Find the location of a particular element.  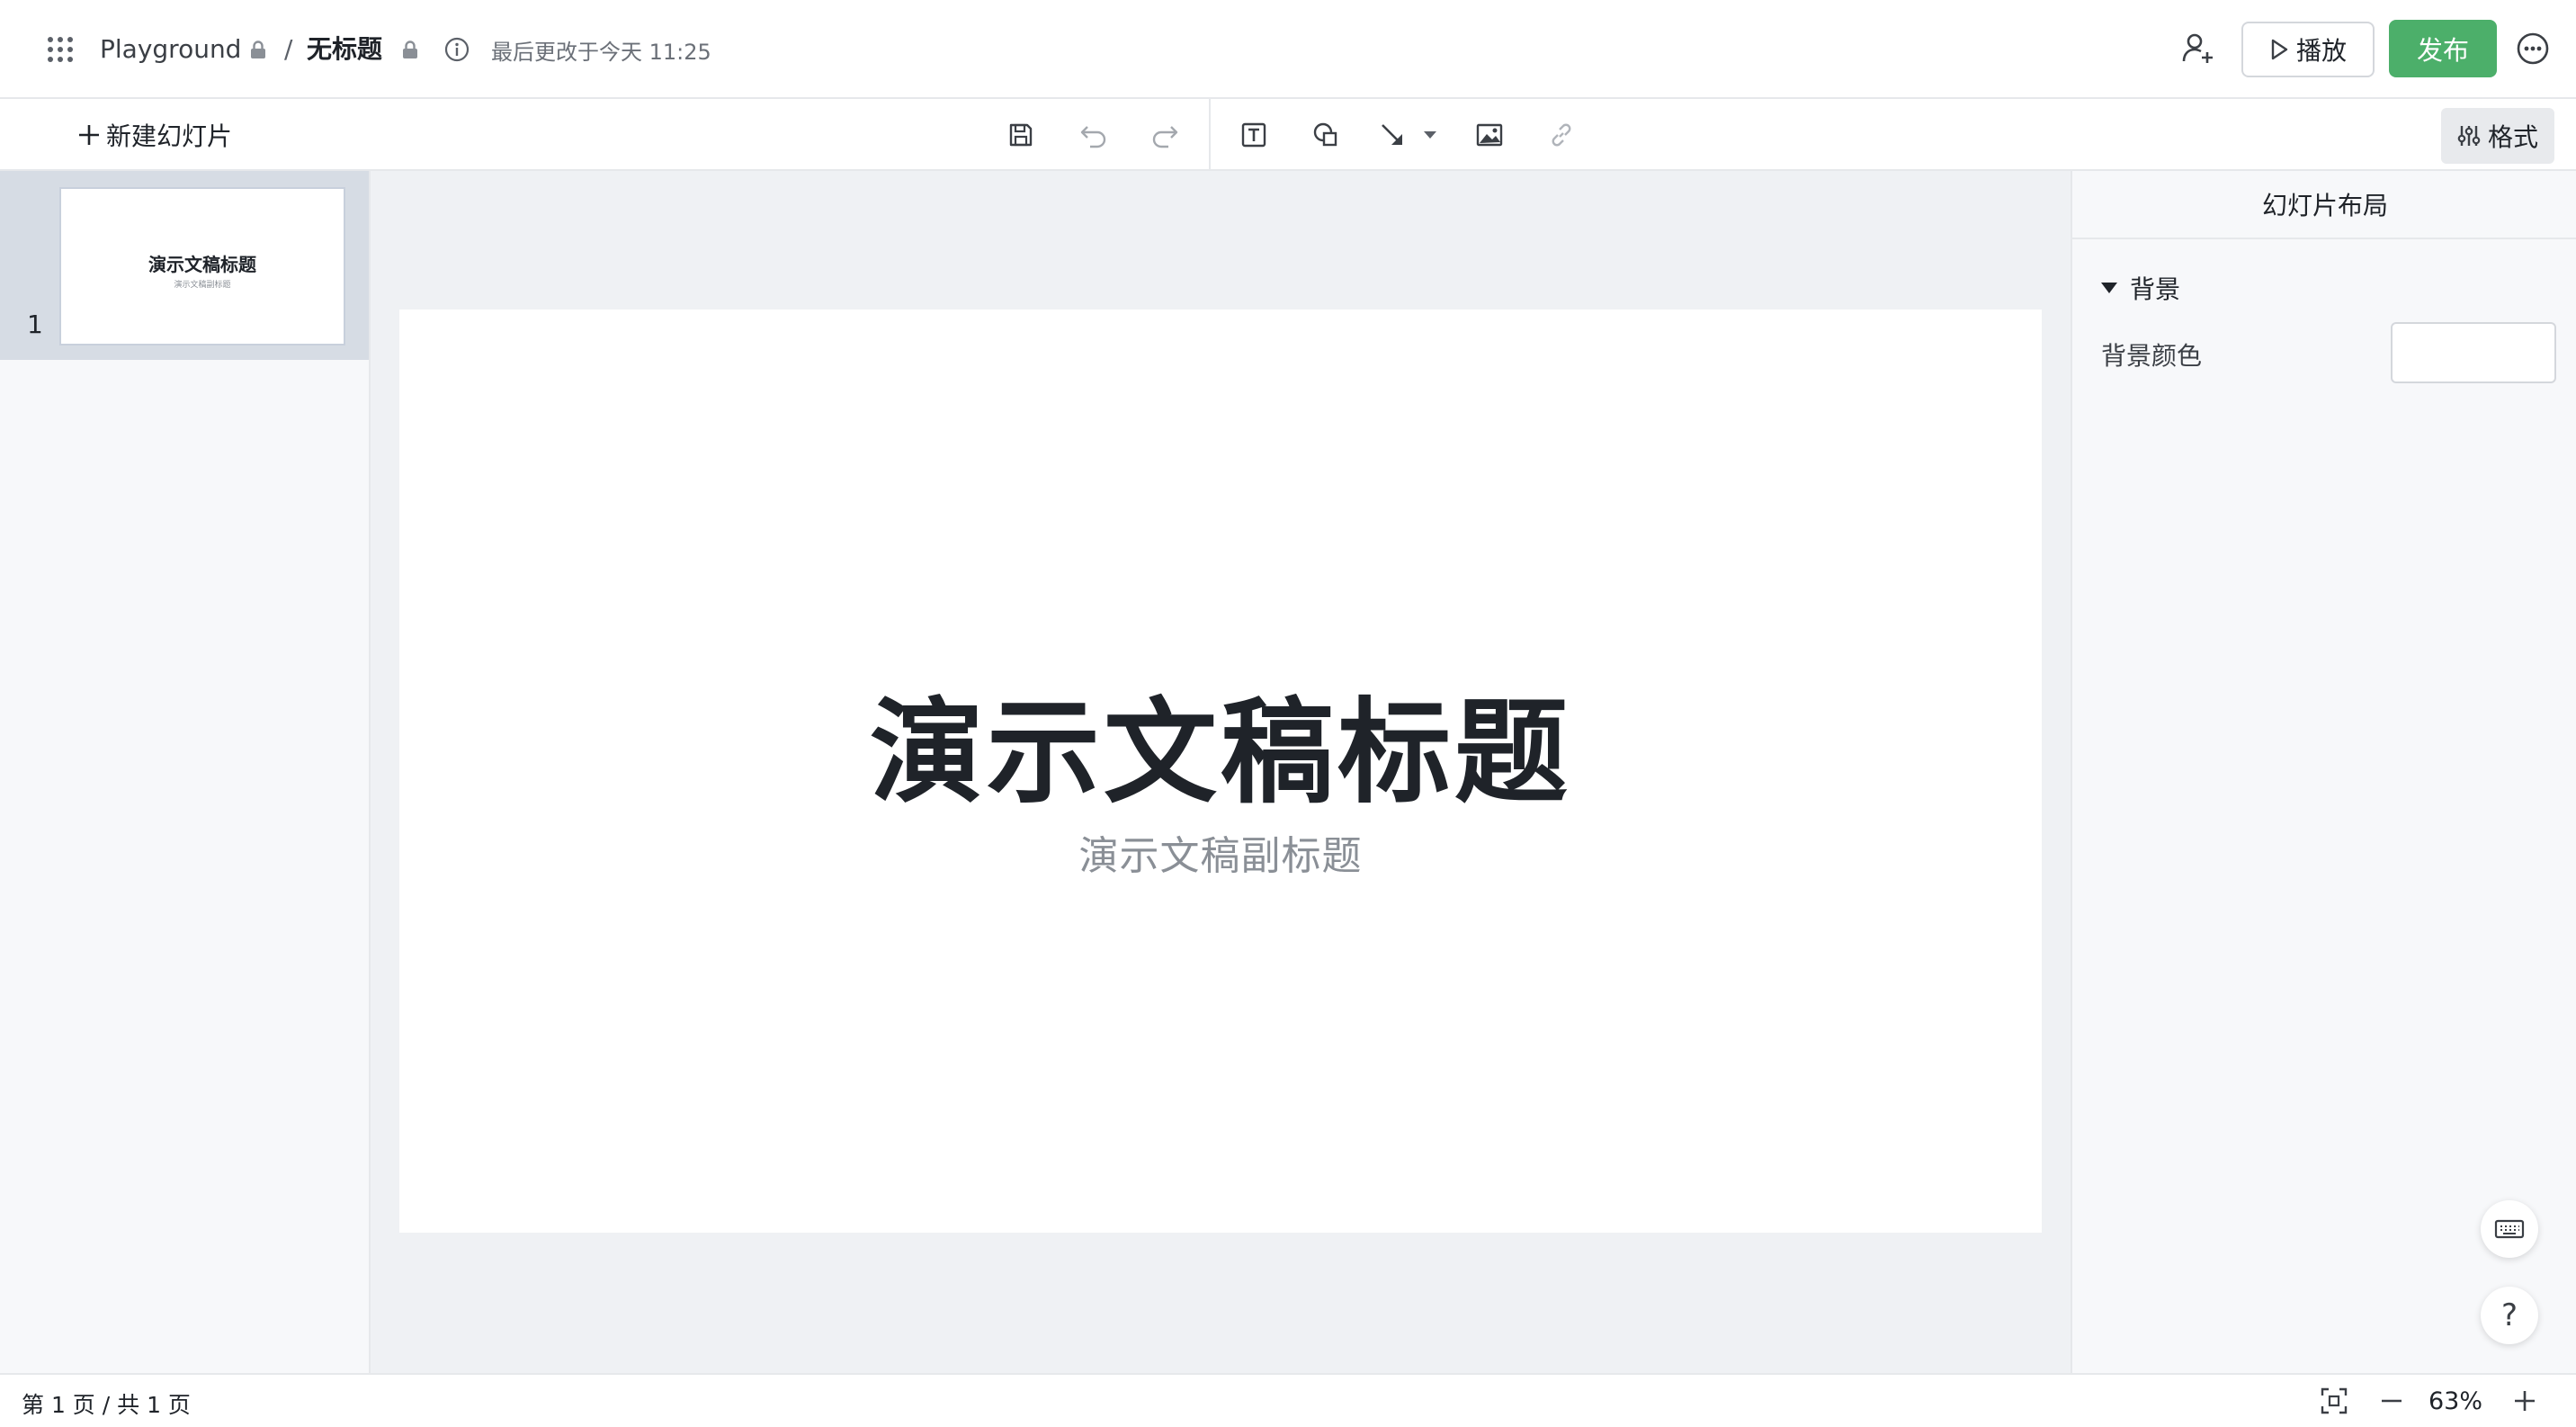

background-color-picker is located at coordinates (2473, 352).